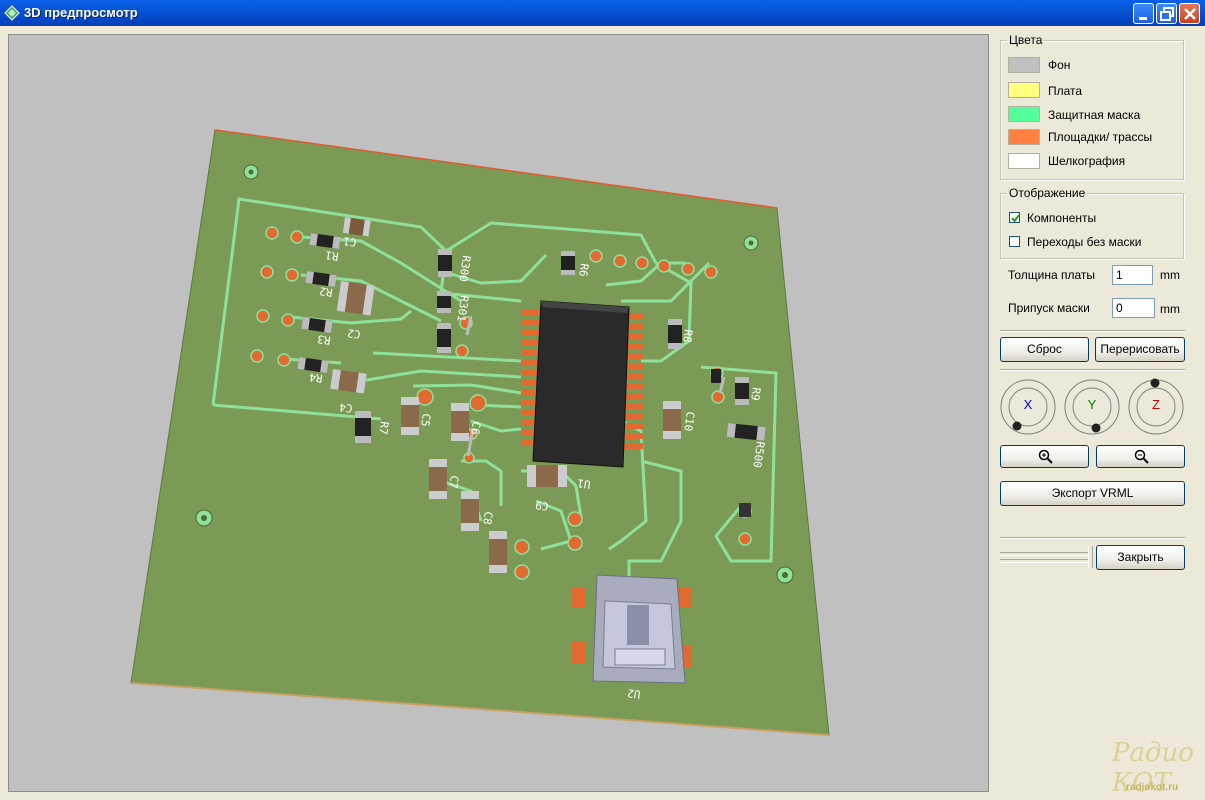  I want to click on vias-checkbox, so click(1014, 241).